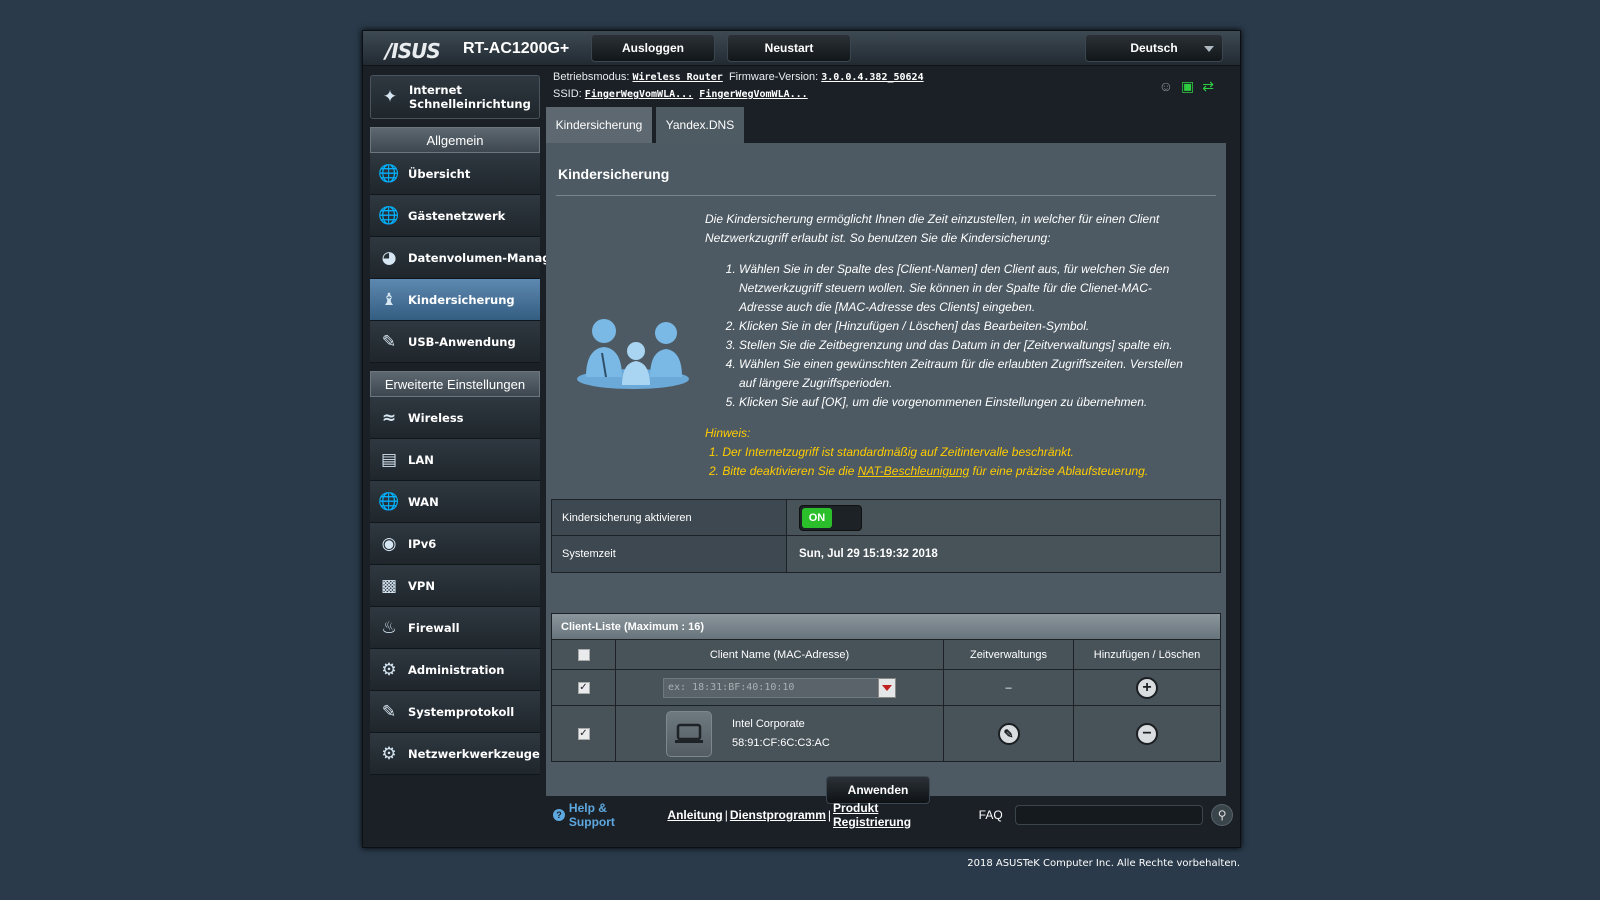 This screenshot has height=900, width=1600. Describe the element at coordinates (778, 815) in the screenshot. I see `footer-link-utility: Dienstprogramm` at that location.